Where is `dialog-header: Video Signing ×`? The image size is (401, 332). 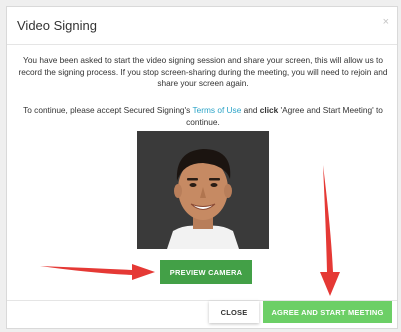 dialog-header: Video Signing × is located at coordinates (202, 26).